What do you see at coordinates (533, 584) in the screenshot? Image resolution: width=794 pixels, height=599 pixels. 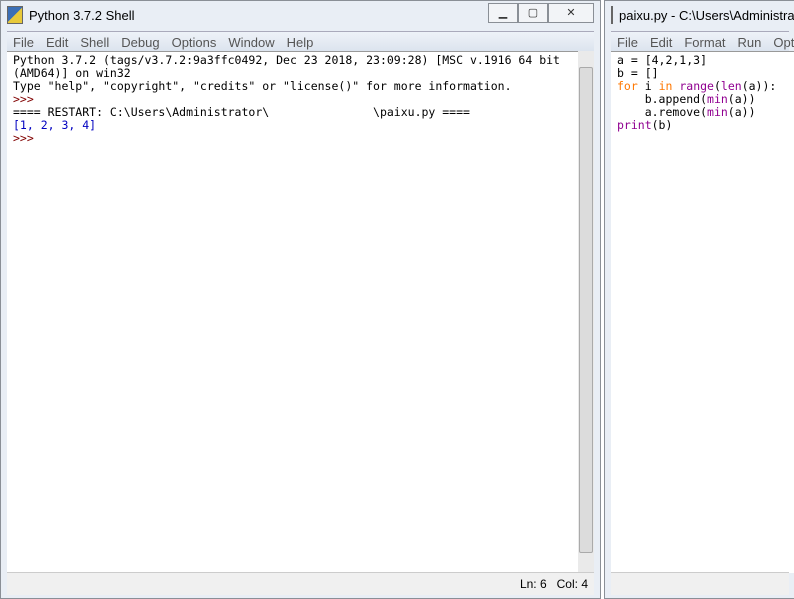 I see `line-number: Ln: 6` at bounding box center [533, 584].